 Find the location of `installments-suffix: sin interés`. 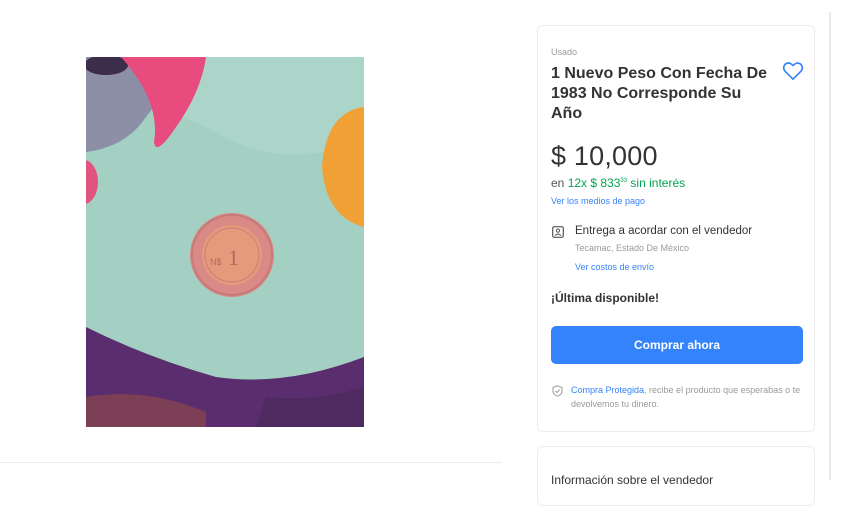

installments-suffix: sin interés is located at coordinates (656, 183).